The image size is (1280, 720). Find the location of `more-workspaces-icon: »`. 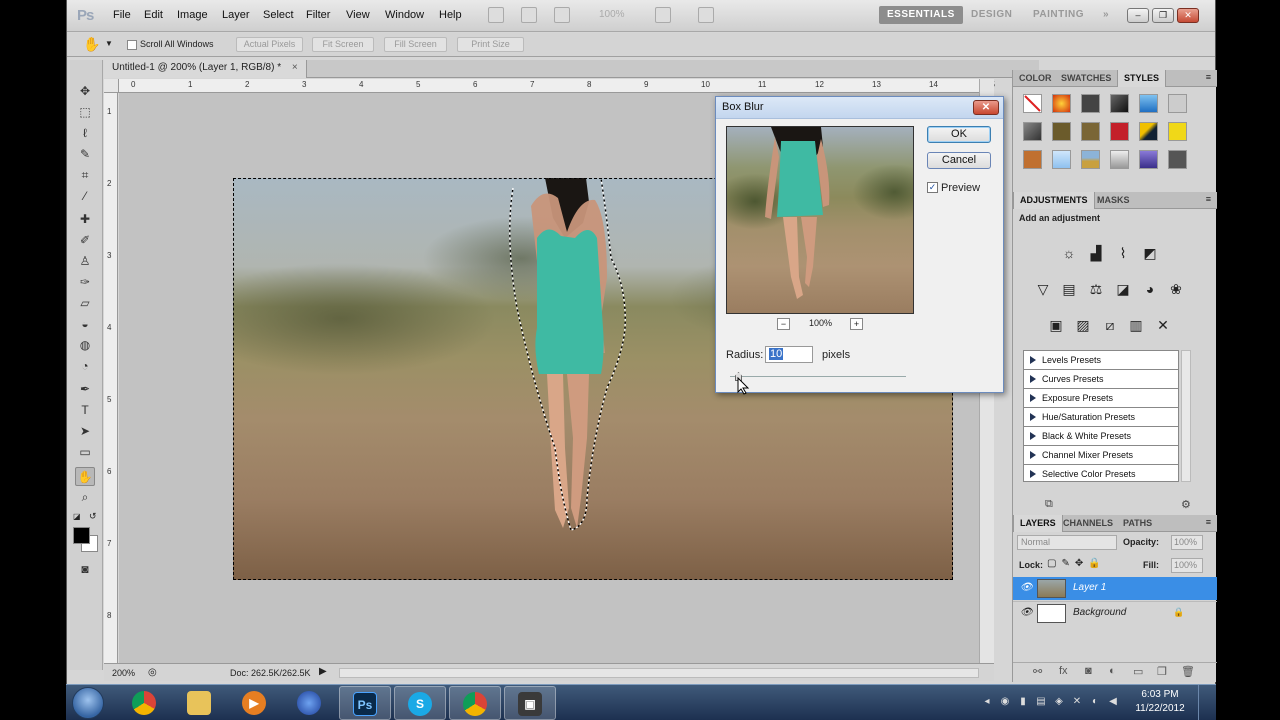

more-workspaces-icon: » is located at coordinates (1106, 15).